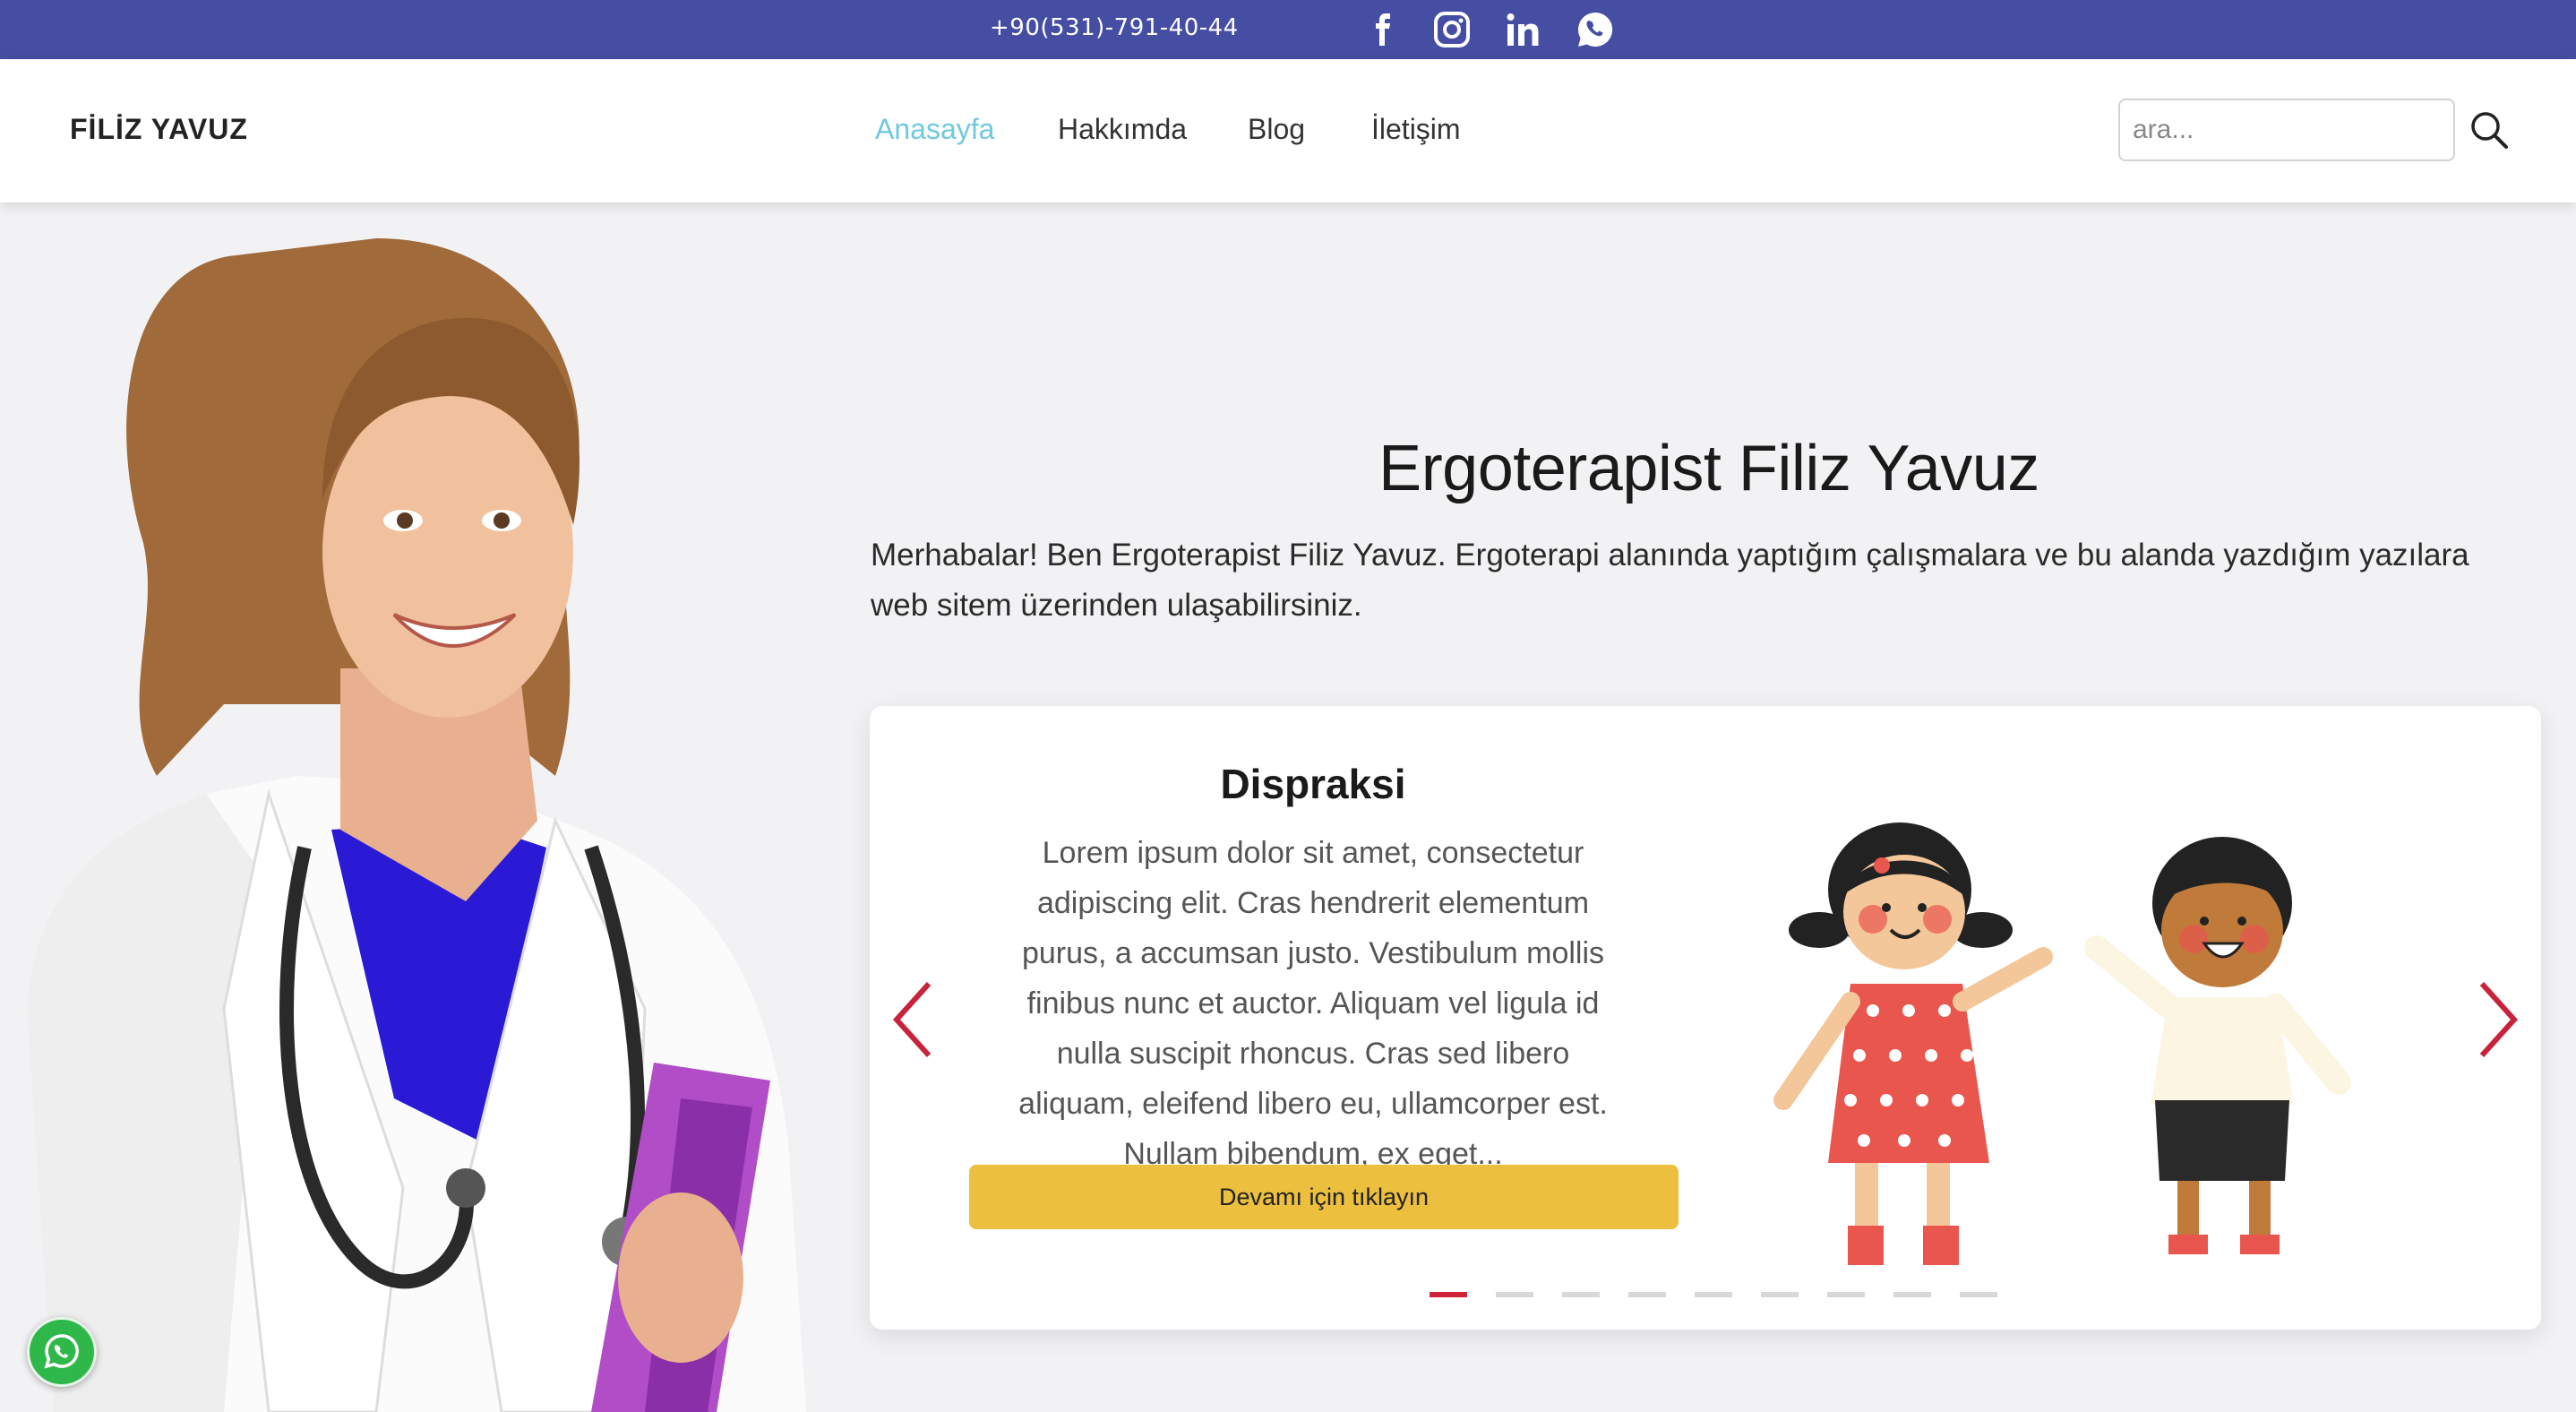  What do you see at coordinates (1313, 784) in the screenshot?
I see `slide-title: Dispraksi` at bounding box center [1313, 784].